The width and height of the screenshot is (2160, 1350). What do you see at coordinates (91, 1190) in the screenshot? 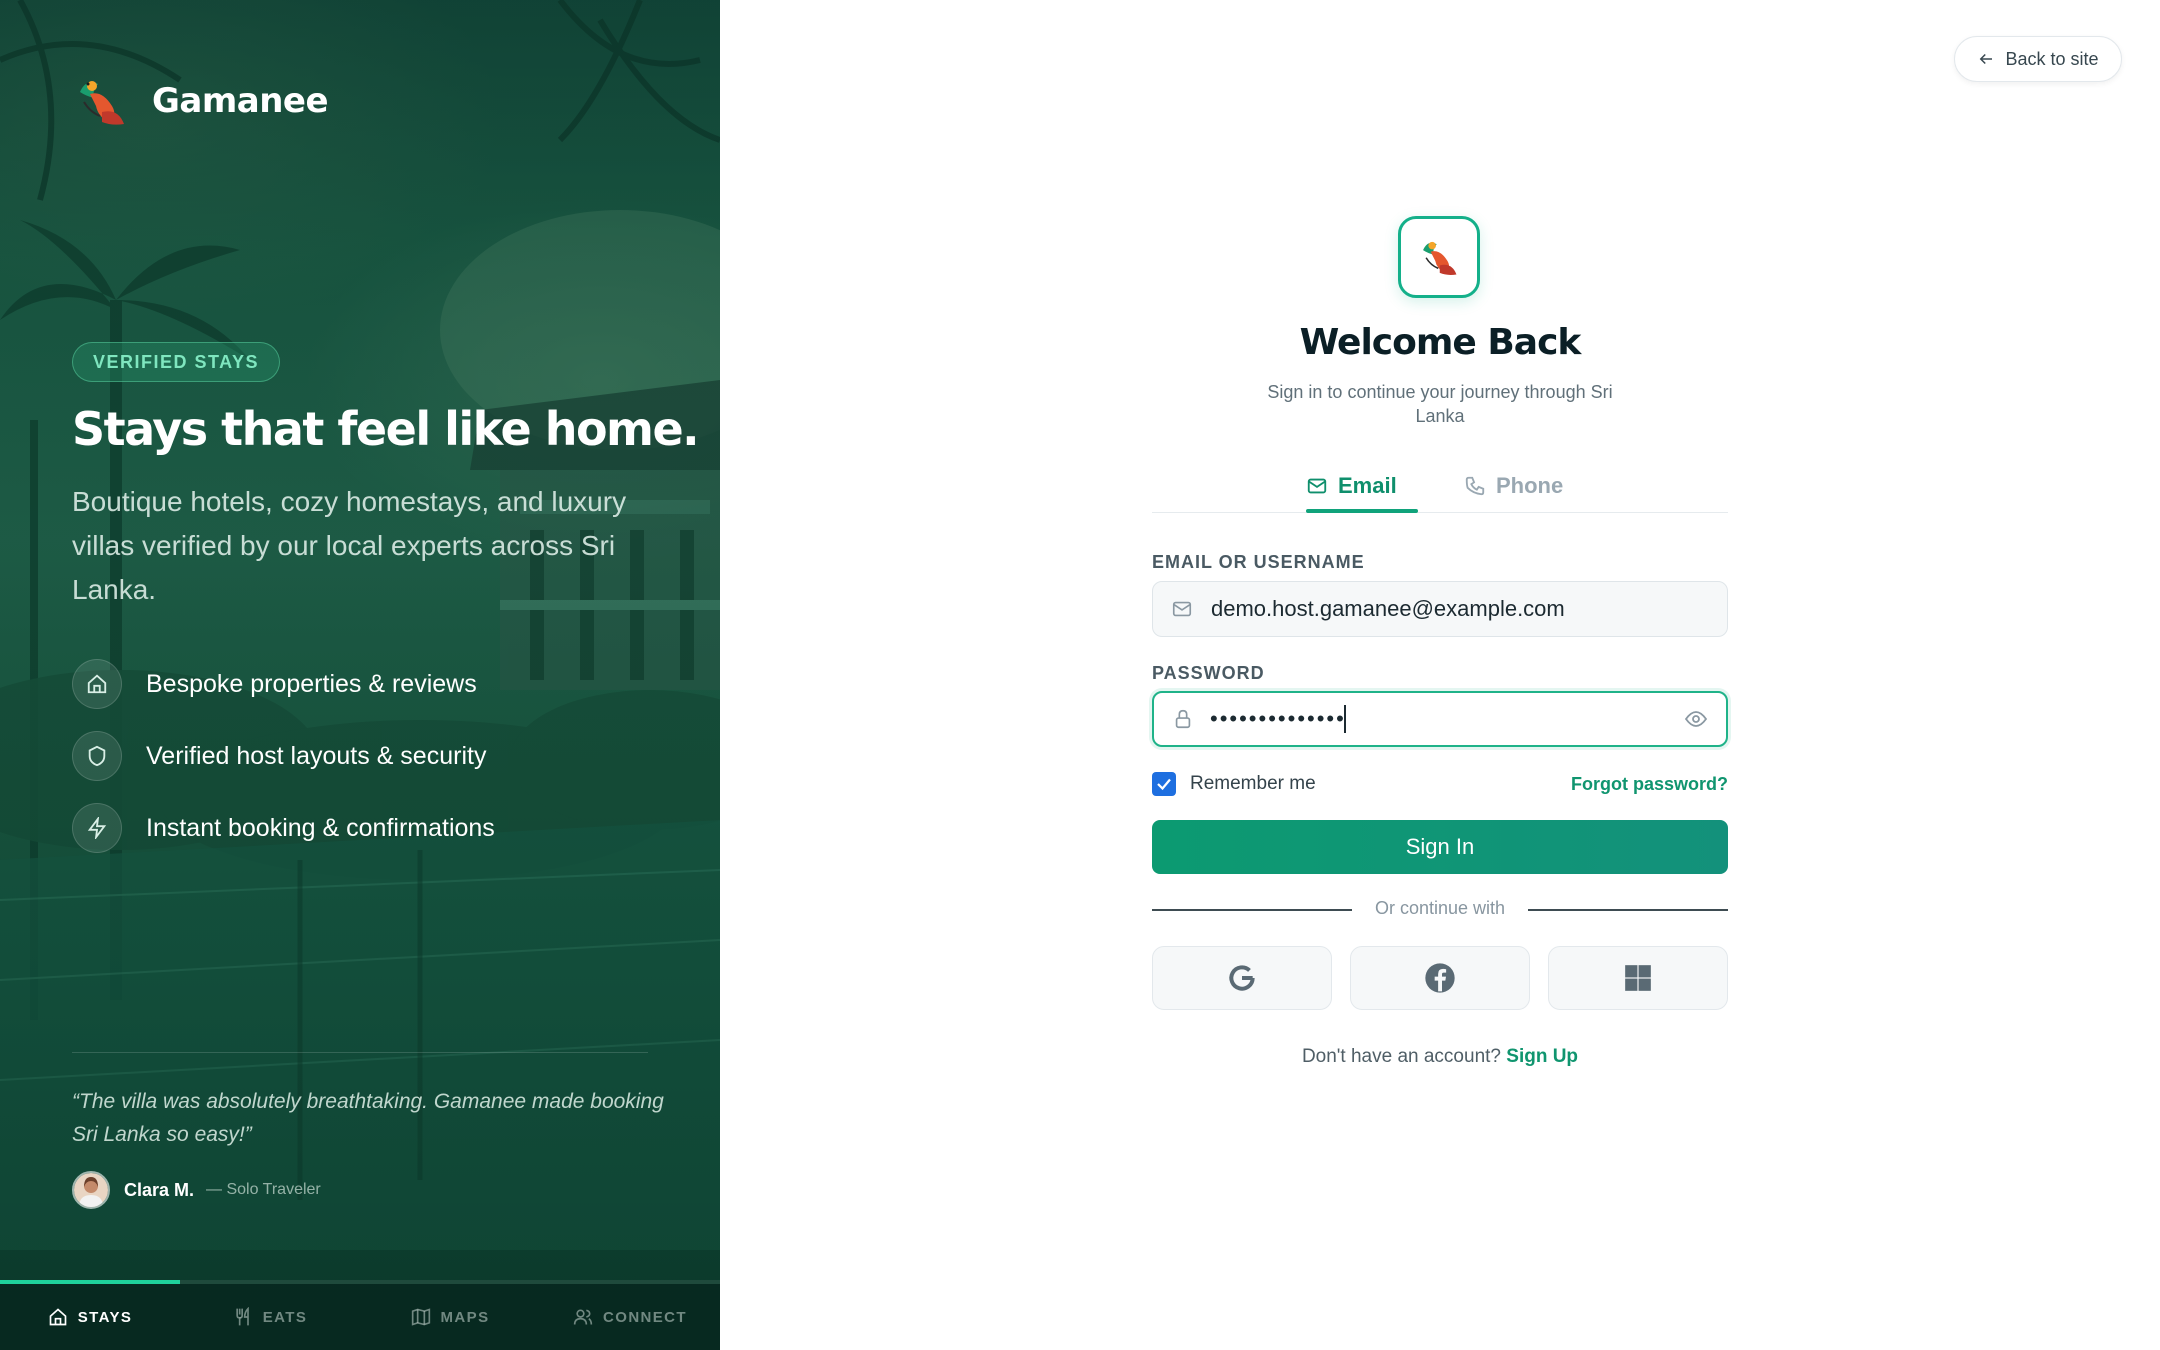
I see `avatar` at bounding box center [91, 1190].